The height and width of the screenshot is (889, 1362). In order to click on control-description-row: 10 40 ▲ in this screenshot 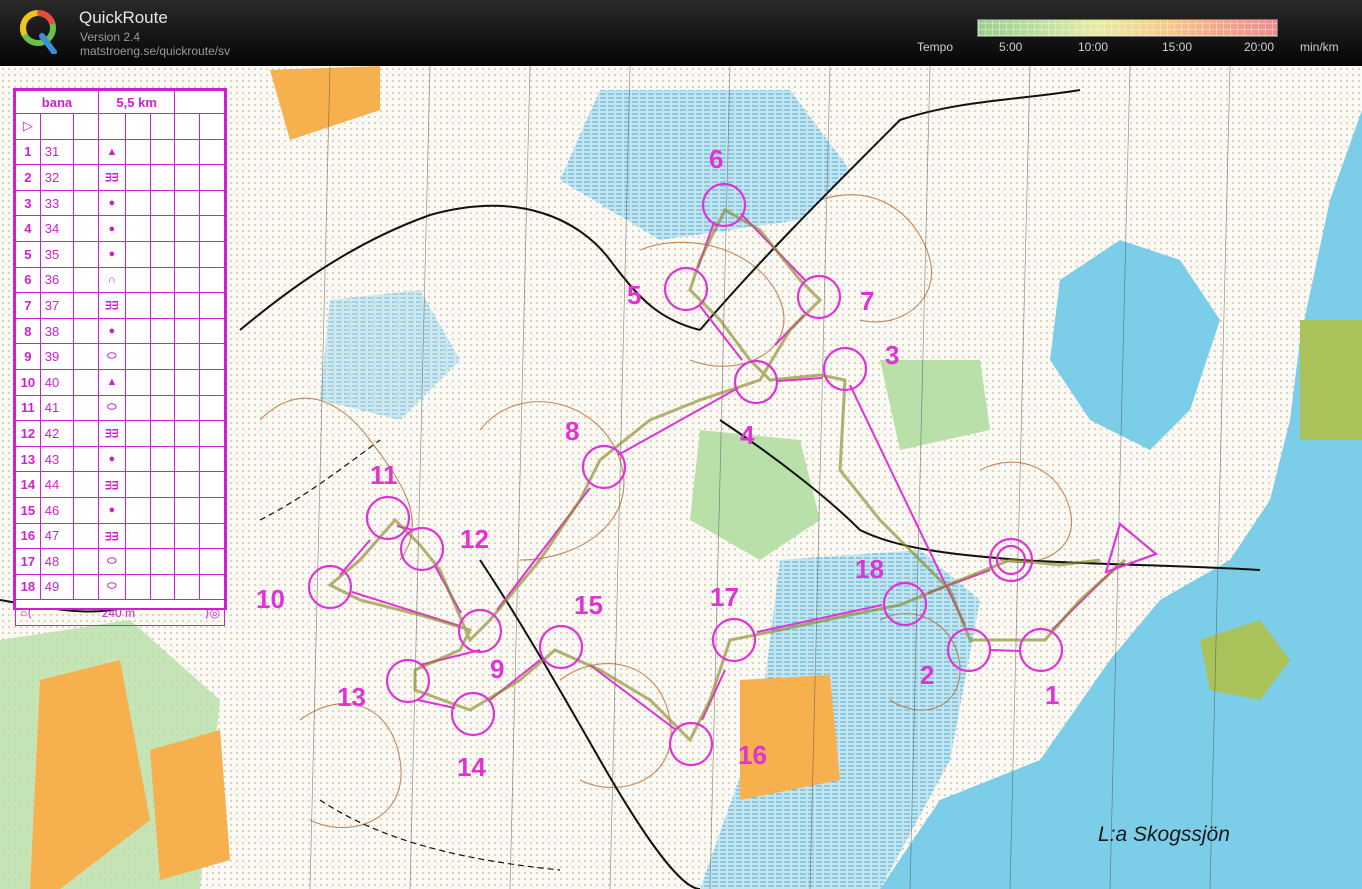, I will do `click(120, 382)`.